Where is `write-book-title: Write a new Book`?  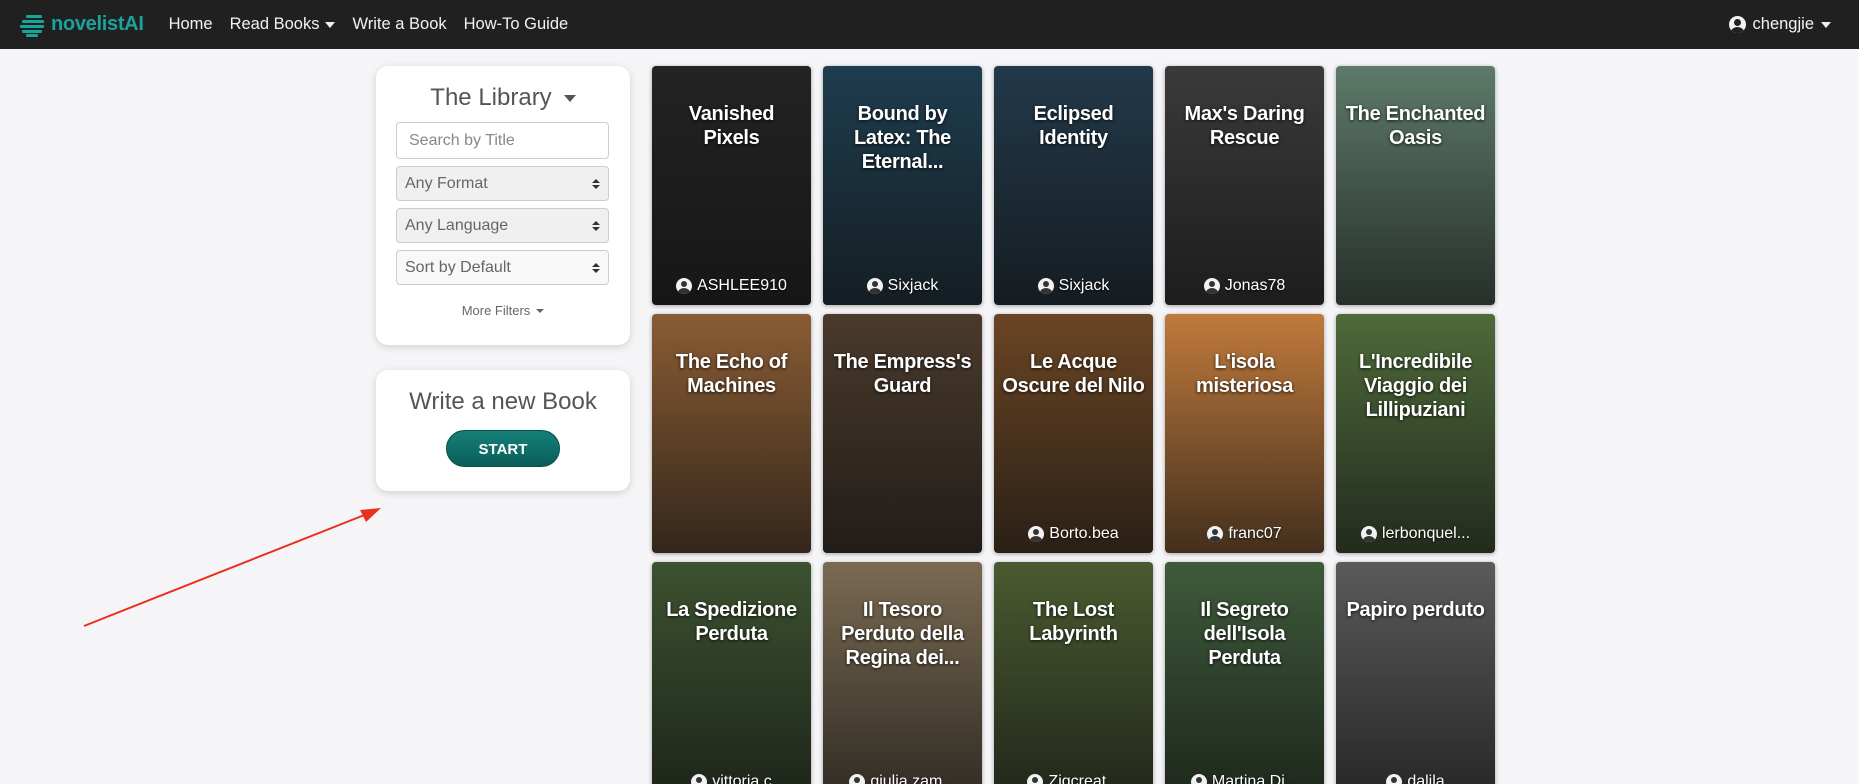
write-book-title: Write a new Book is located at coordinates (503, 401).